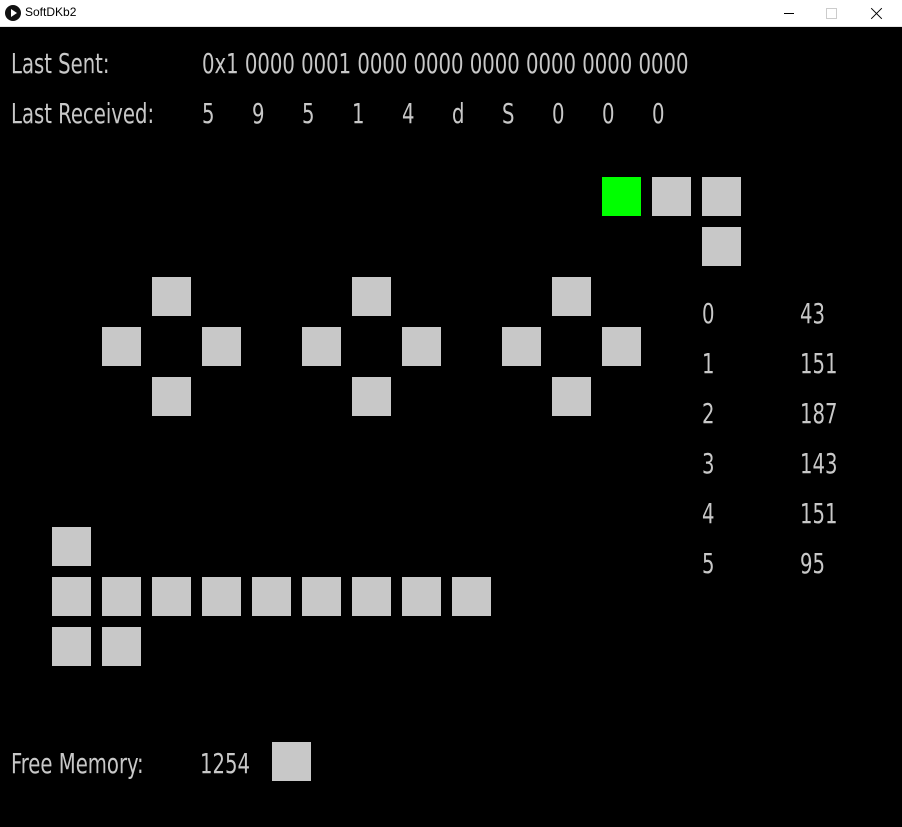 This screenshot has width=902, height=827. What do you see at coordinates (77, 763) in the screenshot?
I see `free-memory-label: Free Memory:` at bounding box center [77, 763].